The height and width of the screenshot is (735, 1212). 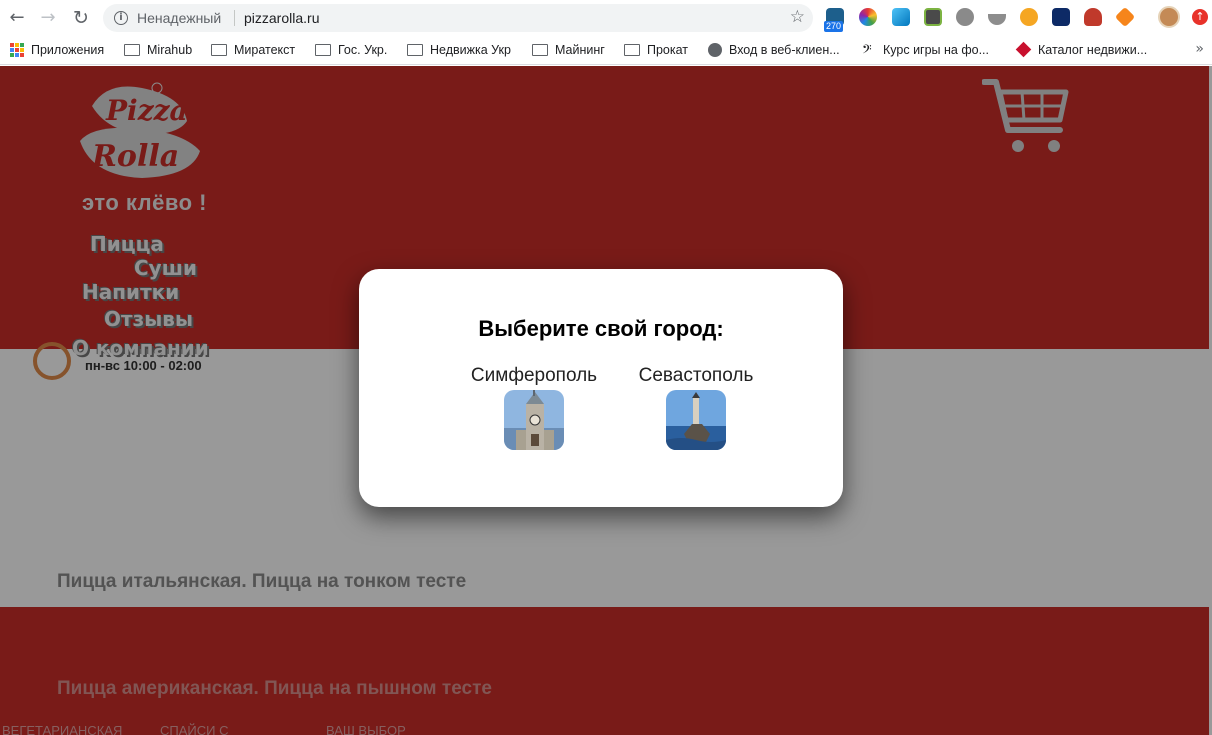 What do you see at coordinates (1169, 17) in the screenshot?
I see `profile-avatar` at bounding box center [1169, 17].